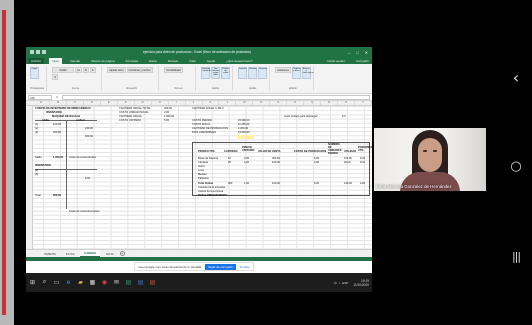 The height and width of the screenshot is (325, 532). Describe the element at coordinates (349, 52) in the screenshot. I see `minimize-button: –` at that location.